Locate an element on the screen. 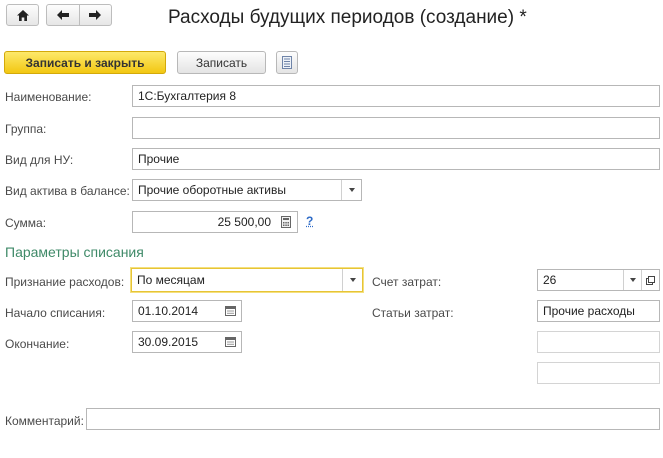 The height and width of the screenshot is (458, 663). history-nav is located at coordinates (79, 15).